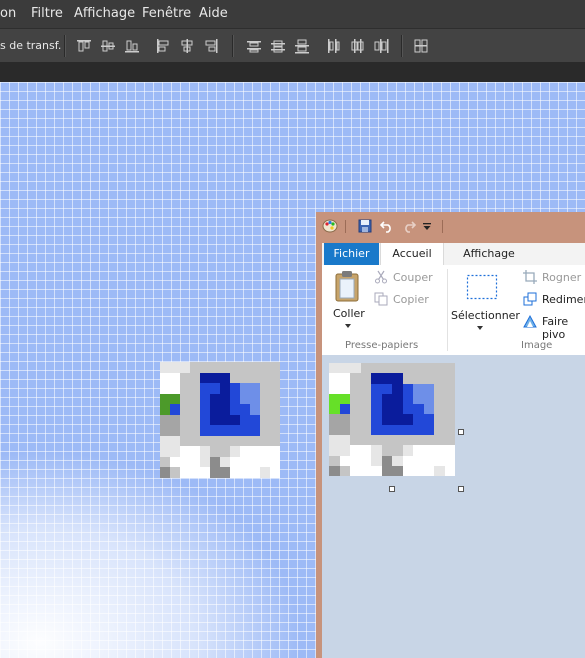 Image resolution: width=585 pixels, height=658 pixels. I want to click on tab-affichage: Affichage, so click(489, 254).